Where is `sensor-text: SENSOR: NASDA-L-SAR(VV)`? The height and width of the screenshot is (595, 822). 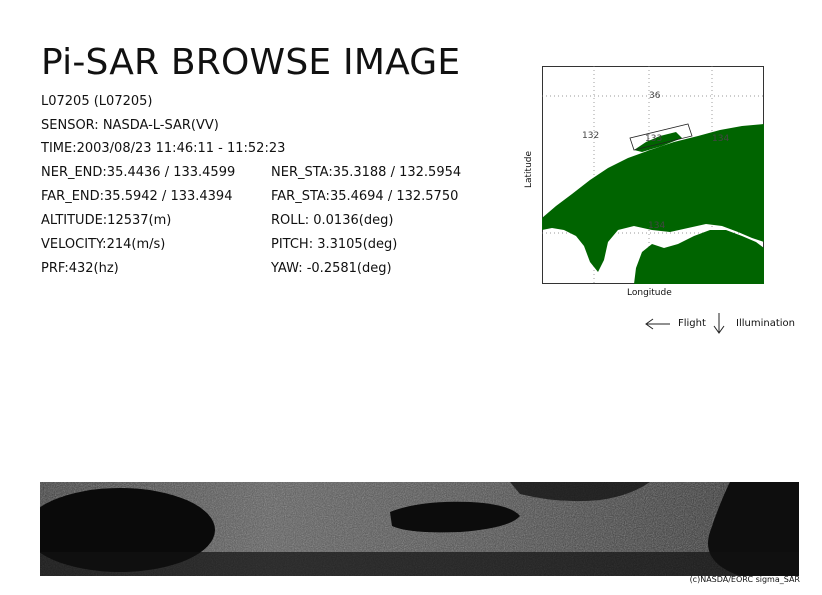 sensor-text: SENSOR: NASDA-L-SAR(VV) is located at coordinates (130, 125).